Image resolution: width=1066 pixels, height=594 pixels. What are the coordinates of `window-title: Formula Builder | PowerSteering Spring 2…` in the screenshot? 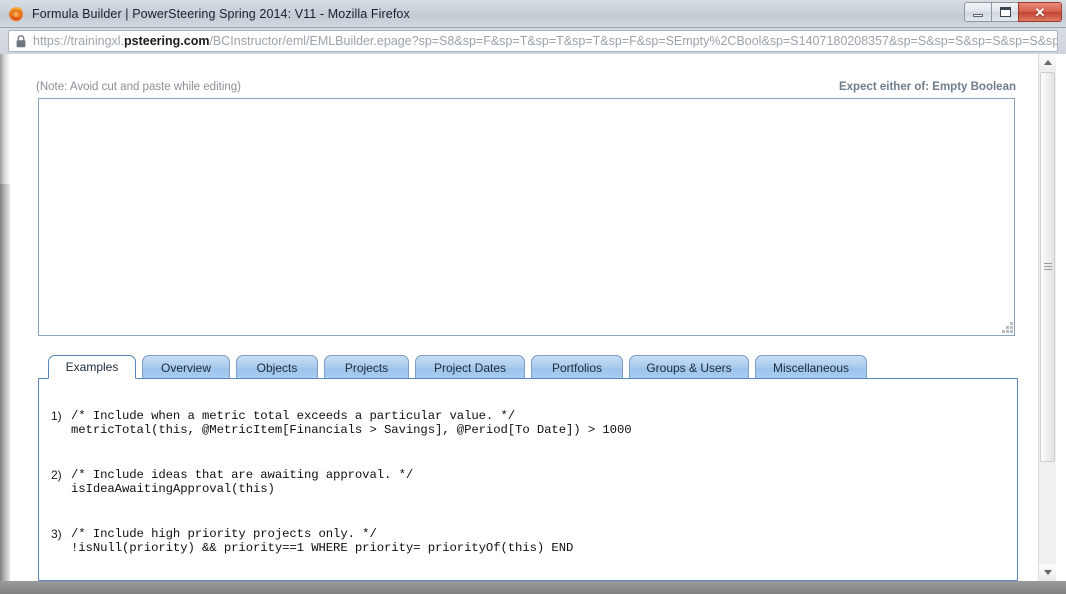 It's located at (221, 13).